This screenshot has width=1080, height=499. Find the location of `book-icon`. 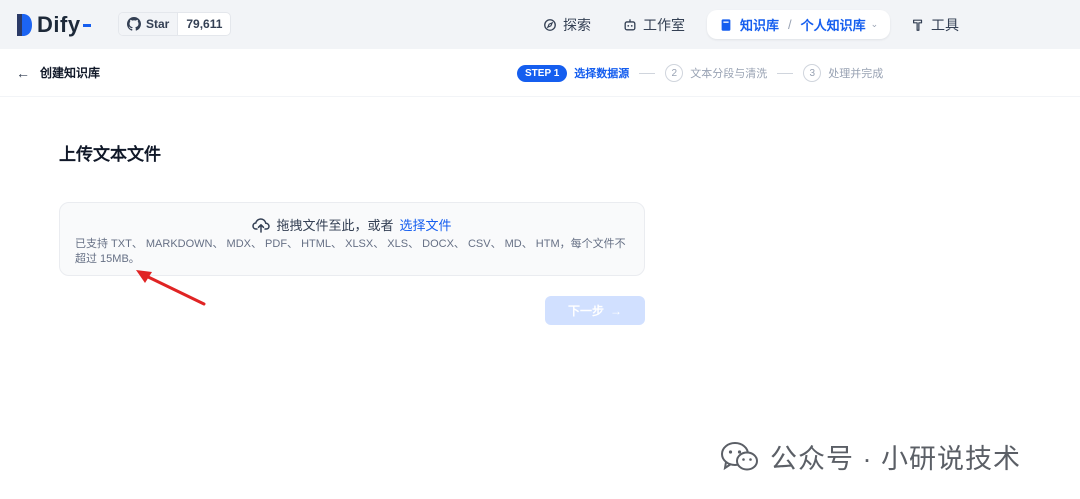

book-icon is located at coordinates (726, 24).